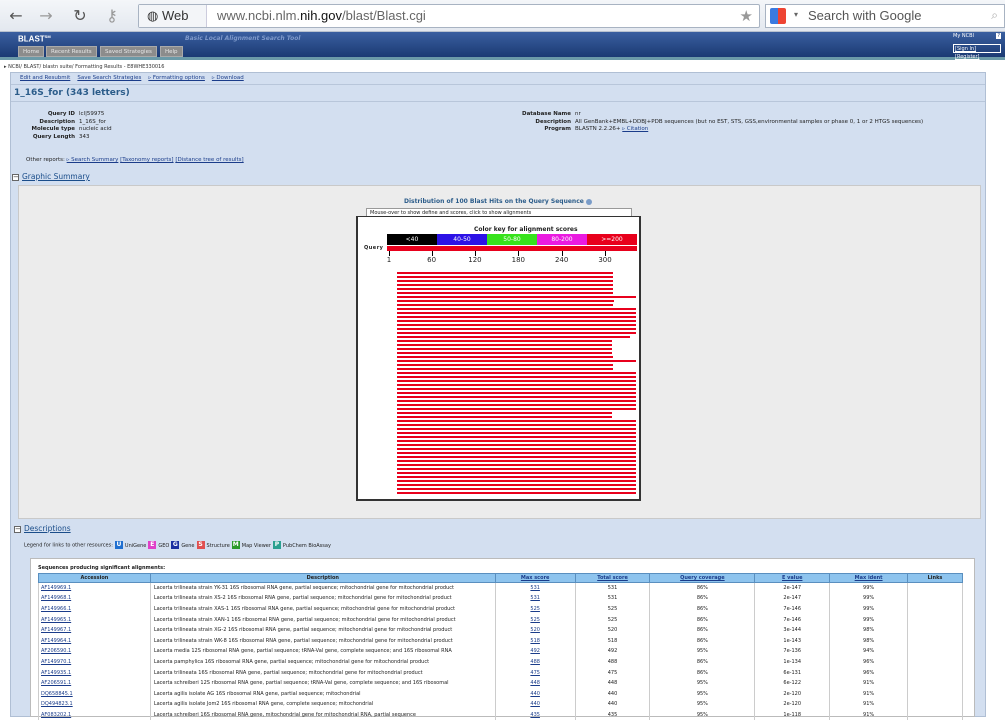 This screenshot has height=720, width=1005. Describe the element at coordinates (535, 641) in the screenshot. I see `link: 518` at that location.